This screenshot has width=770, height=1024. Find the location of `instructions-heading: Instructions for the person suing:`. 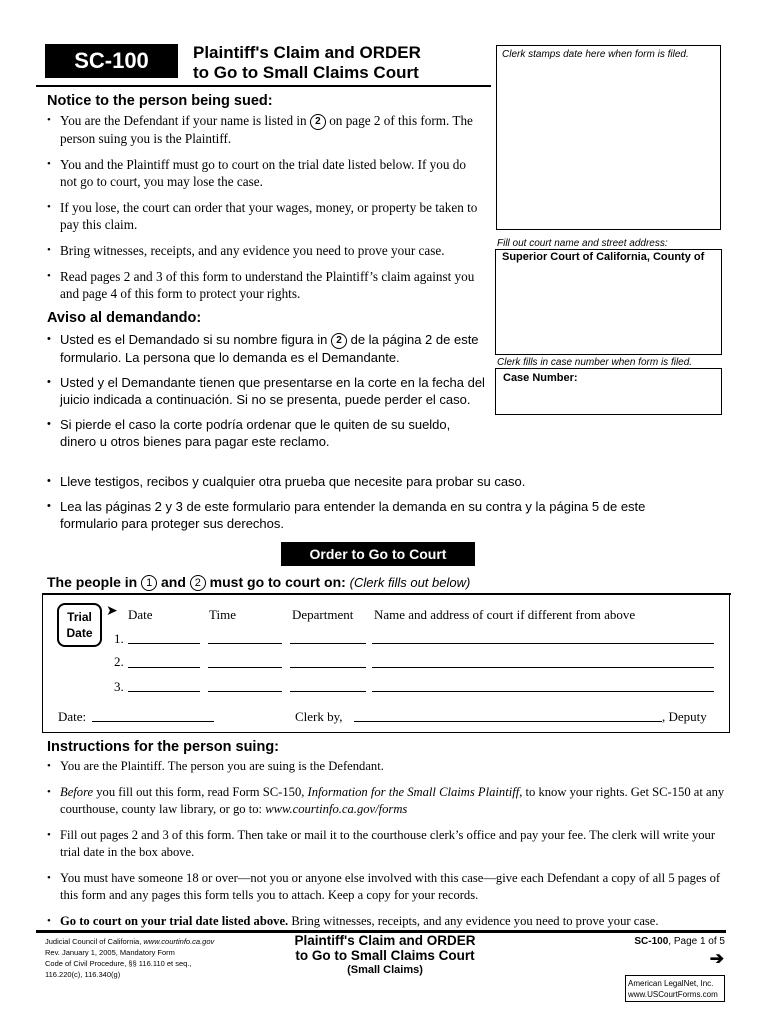

instructions-heading: Instructions for the person suing: is located at coordinates (163, 747).